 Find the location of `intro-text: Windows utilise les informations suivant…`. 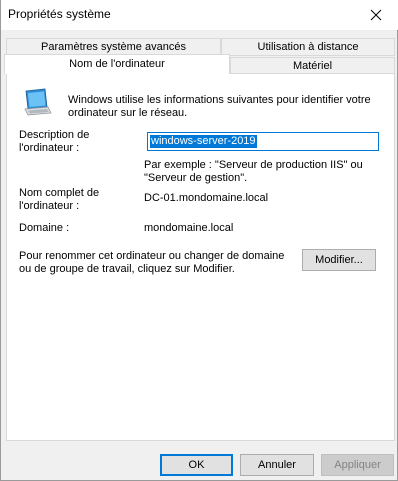

intro-text: Windows utilise les informations suivant… is located at coordinates (228, 107).